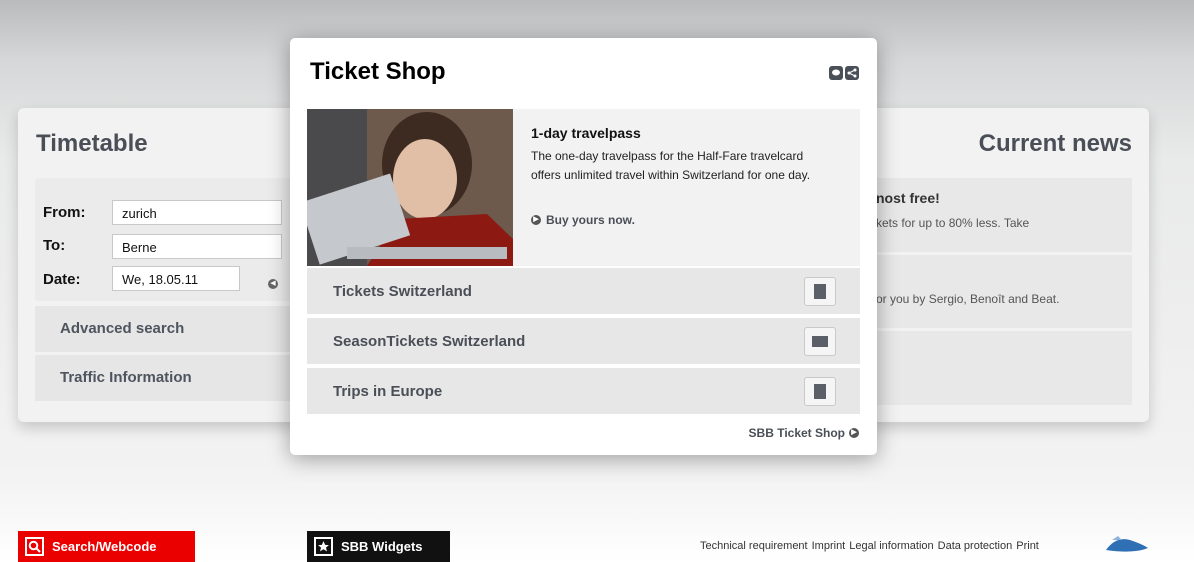 The width and height of the screenshot is (1194, 562). What do you see at coordinates (54, 245) in the screenshot?
I see `to-label: To:` at bounding box center [54, 245].